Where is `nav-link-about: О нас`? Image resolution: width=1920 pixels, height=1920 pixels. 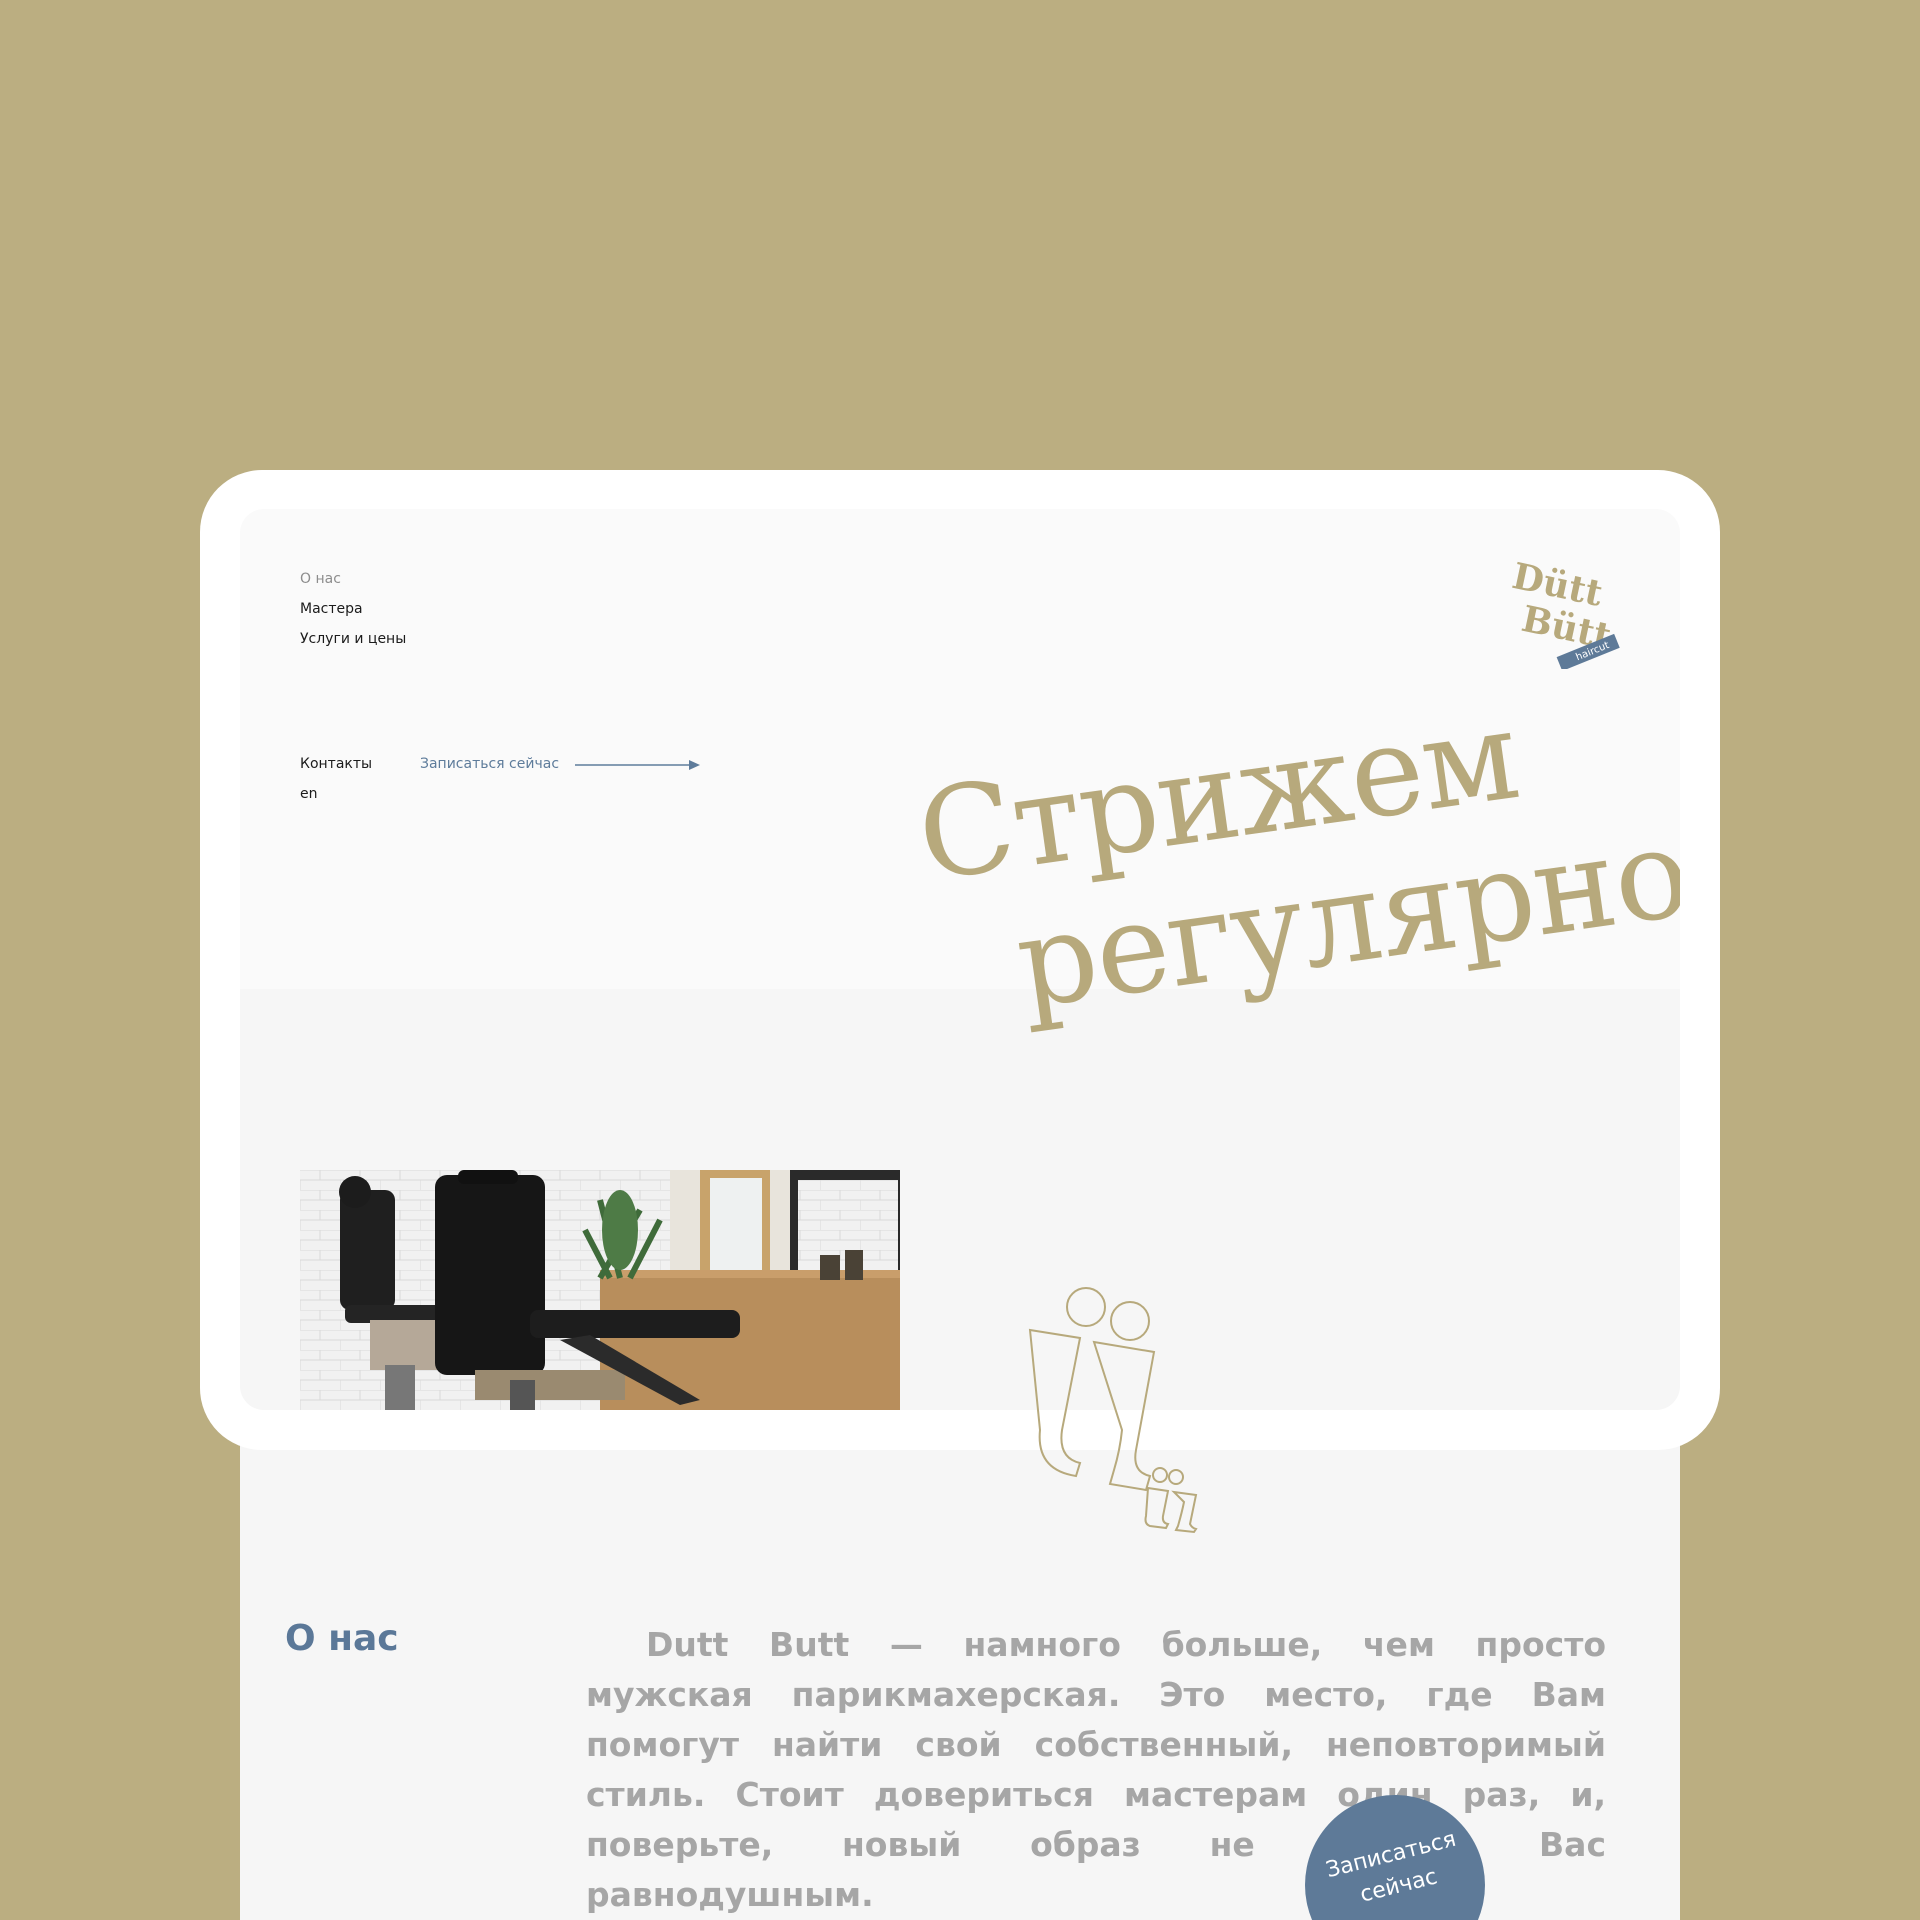
nav-link-about: О нас is located at coordinates (353, 579).